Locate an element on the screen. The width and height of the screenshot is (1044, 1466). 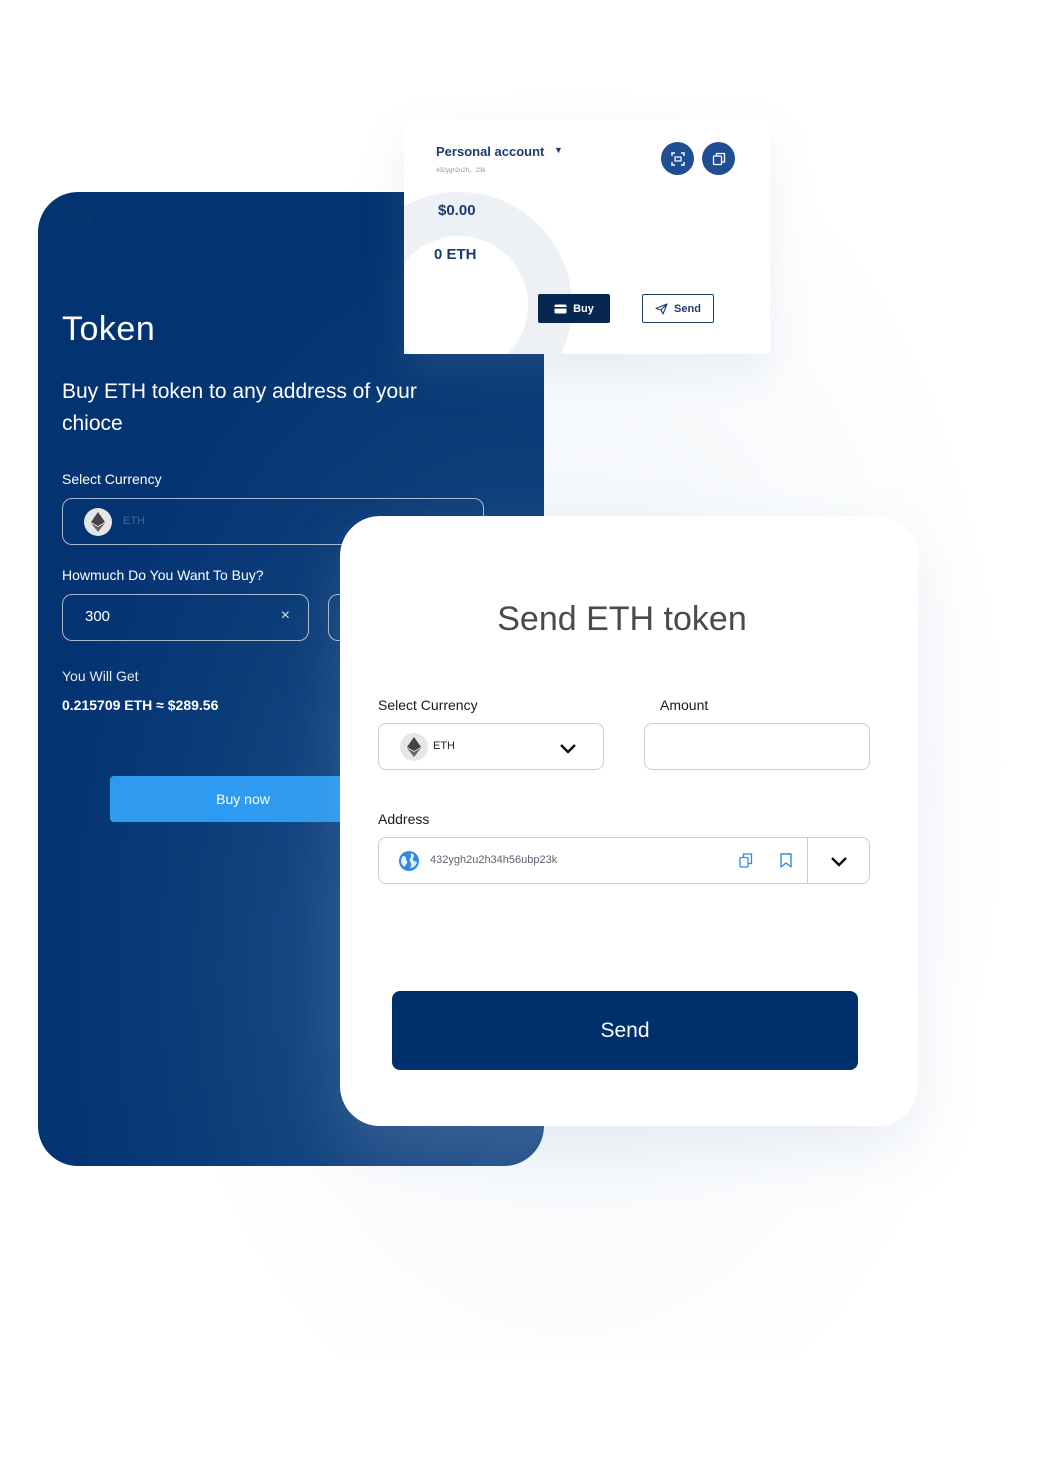
account-address: 432ygh2u2h... 23k is located at coordinates (461, 171).